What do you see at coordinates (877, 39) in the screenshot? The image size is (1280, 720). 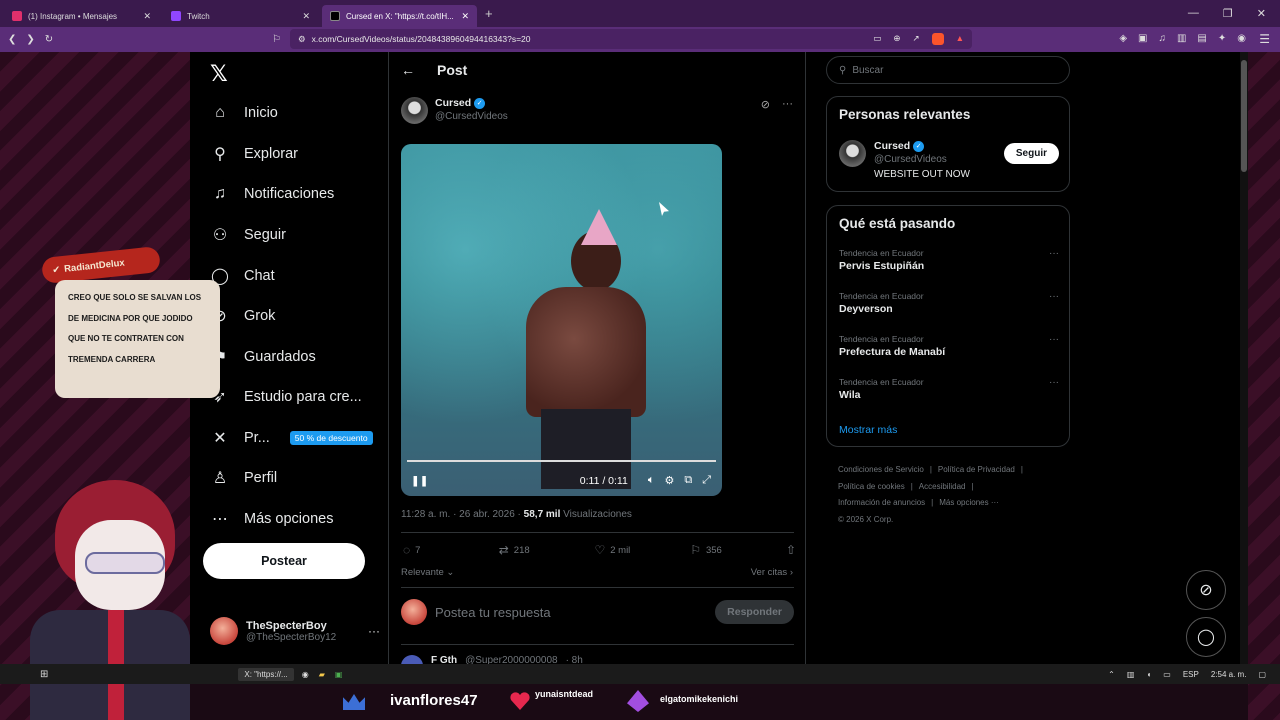 I see `cast-icon: ▭` at bounding box center [877, 39].